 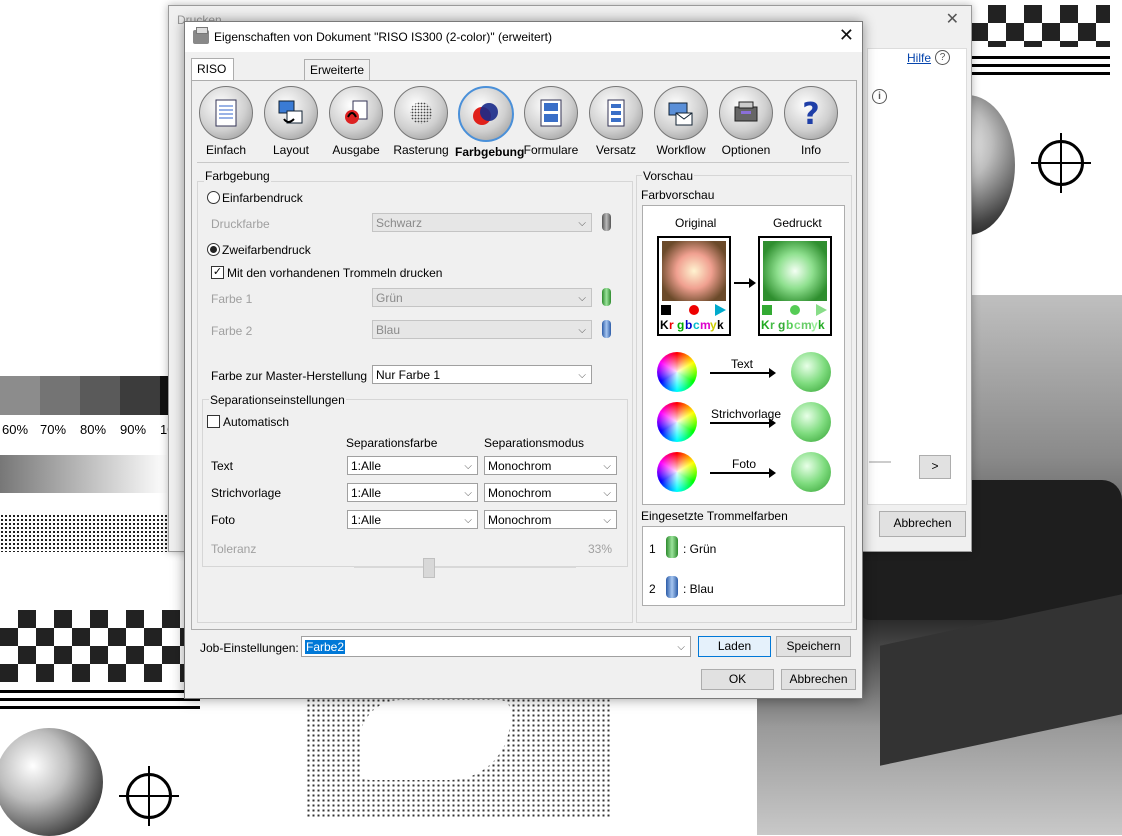 I want to click on vorschau-group-title: Vorschau, so click(x=668, y=176).